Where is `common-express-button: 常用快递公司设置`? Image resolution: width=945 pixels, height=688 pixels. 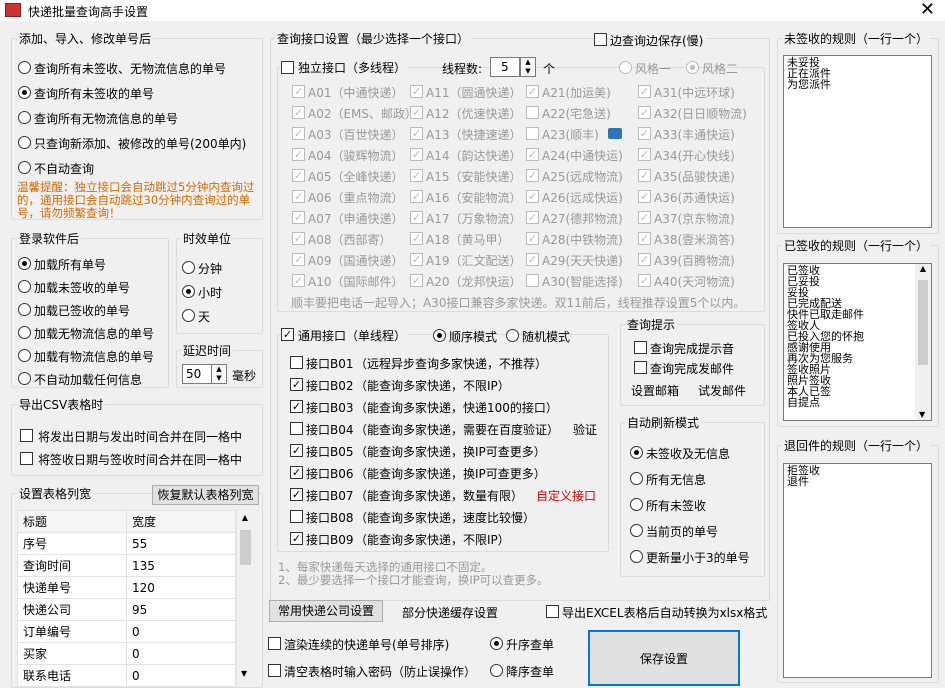
common-express-button: 常用快递公司设置 is located at coordinates (326, 611).